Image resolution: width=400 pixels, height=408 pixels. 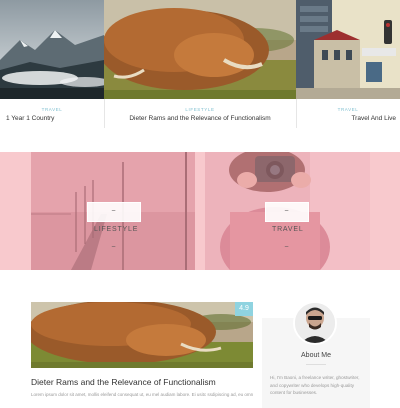 I want to click on rating-badge: 4.9, so click(x=244, y=309).